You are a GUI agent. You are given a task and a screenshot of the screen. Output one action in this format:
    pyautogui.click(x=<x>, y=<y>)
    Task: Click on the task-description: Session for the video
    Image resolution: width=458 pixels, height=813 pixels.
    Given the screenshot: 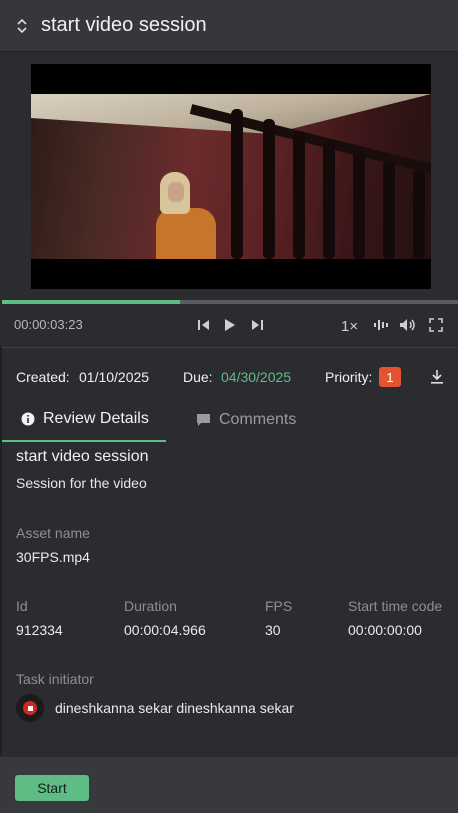 What is the action you would take?
    pyautogui.click(x=81, y=483)
    